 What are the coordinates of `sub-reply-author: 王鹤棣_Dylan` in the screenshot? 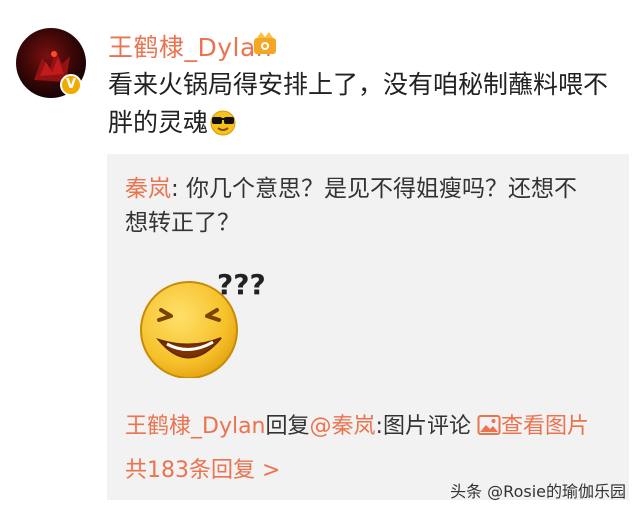 It's located at (195, 426).